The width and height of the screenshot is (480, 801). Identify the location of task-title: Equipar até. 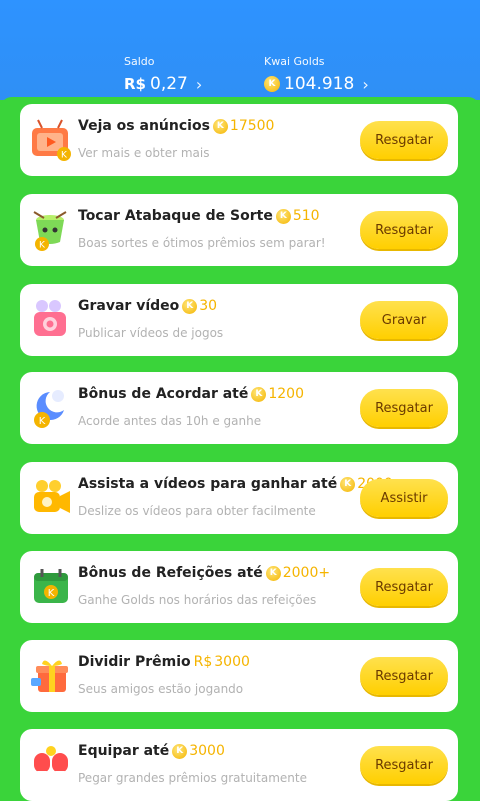
(124, 751).